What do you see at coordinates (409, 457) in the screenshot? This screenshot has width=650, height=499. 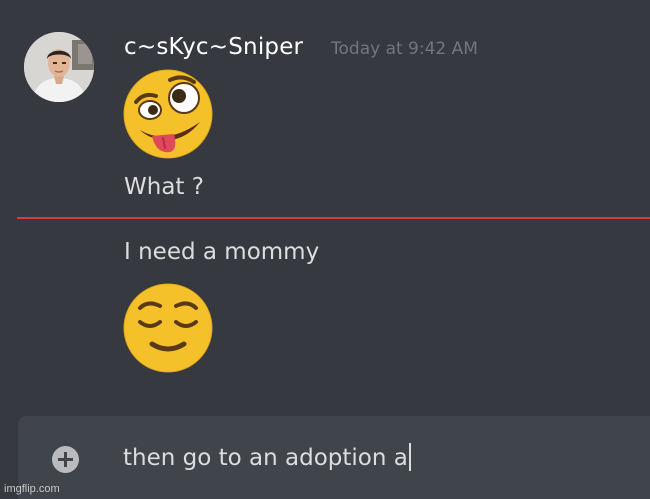 I see `text-caret` at bounding box center [409, 457].